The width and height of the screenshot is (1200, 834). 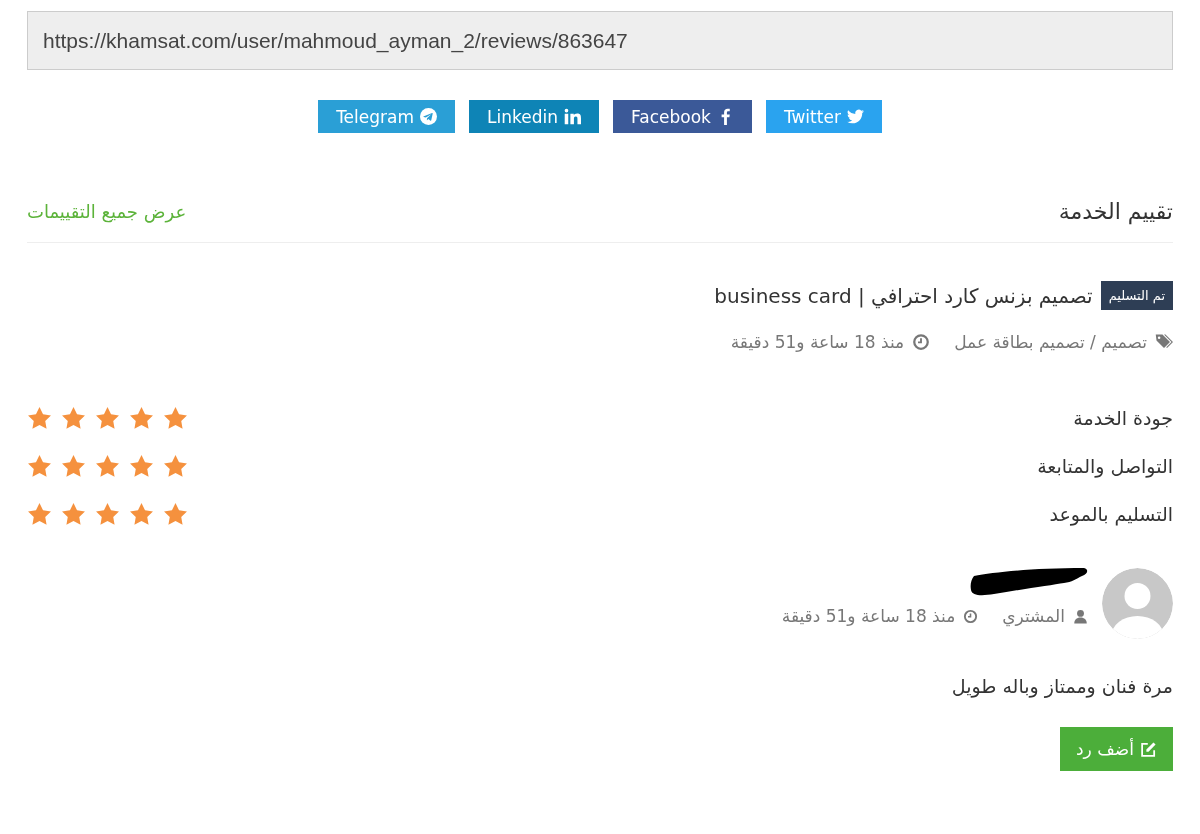 What do you see at coordinates (1123, 418) in the screenshot?
I see `rating-label: جودة الخدمة` at bounding box center [1123, 418].